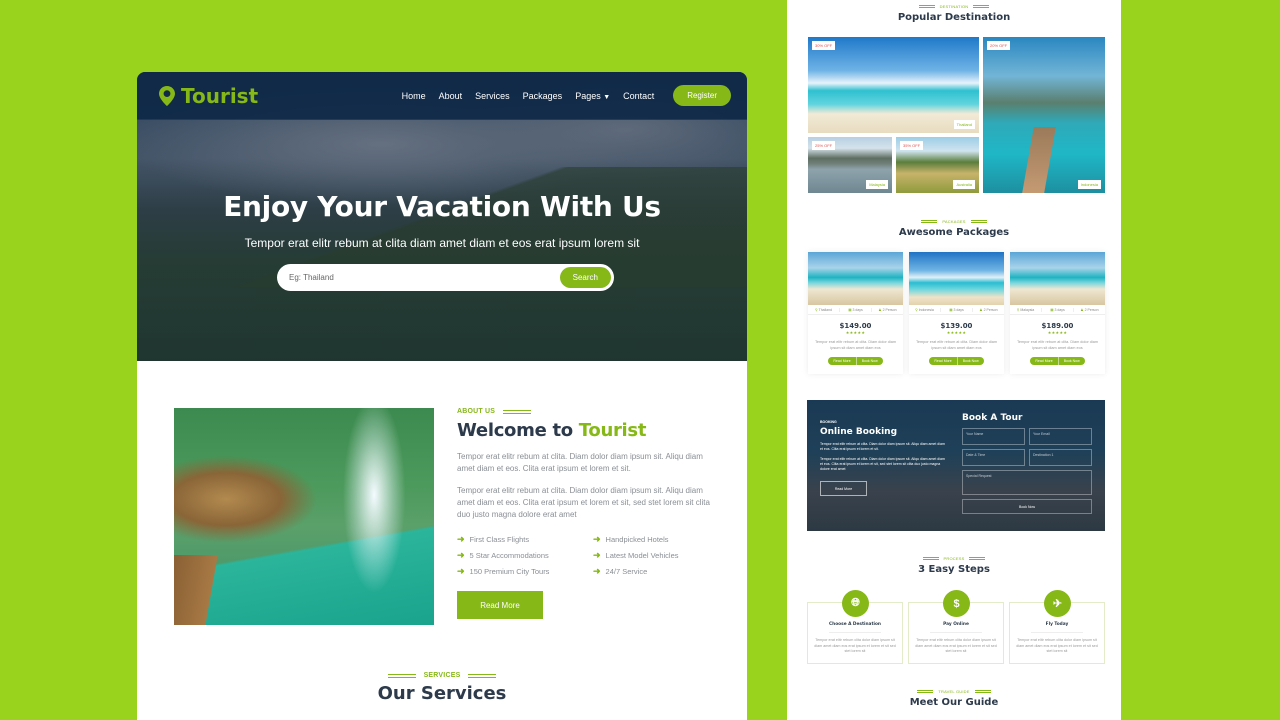 Image resolution: width=1280 pixels, height=720 pixels. I want to click on datetime-field: Date & Time, so click(993, 457).